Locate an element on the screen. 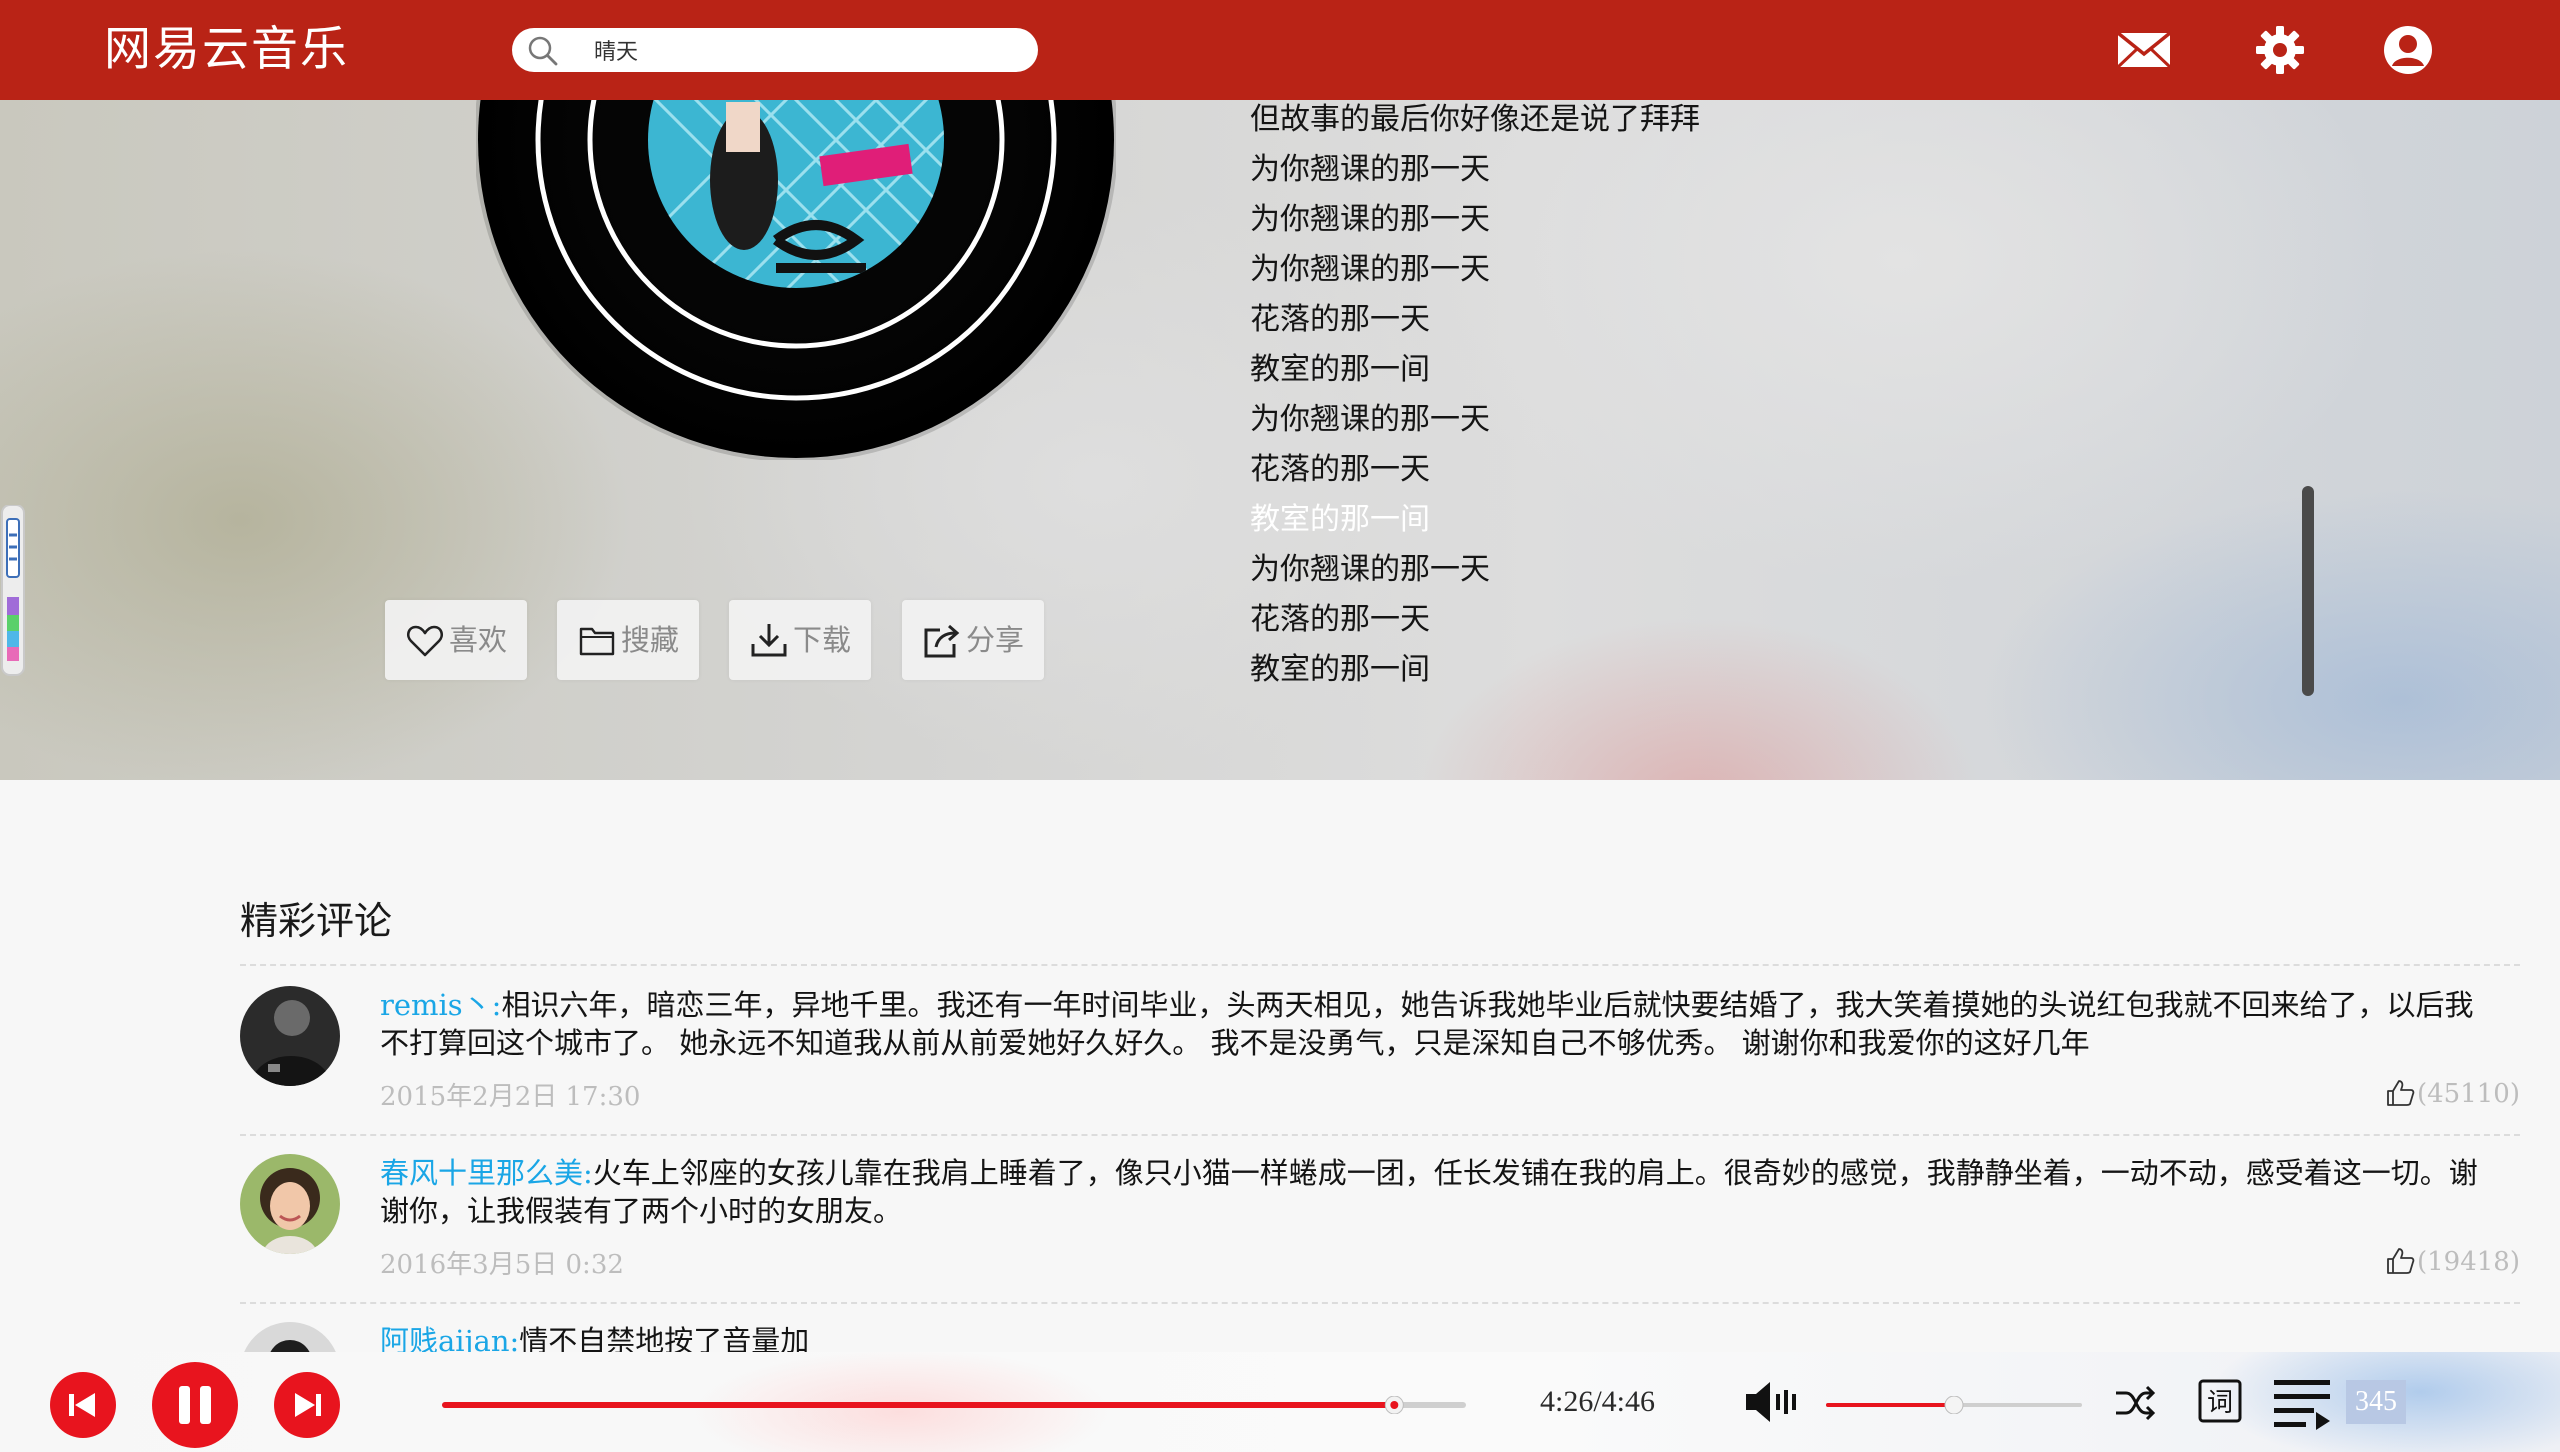  comment-text: 情不自禁地按了音量加 is located at coordinates (664, 1338).